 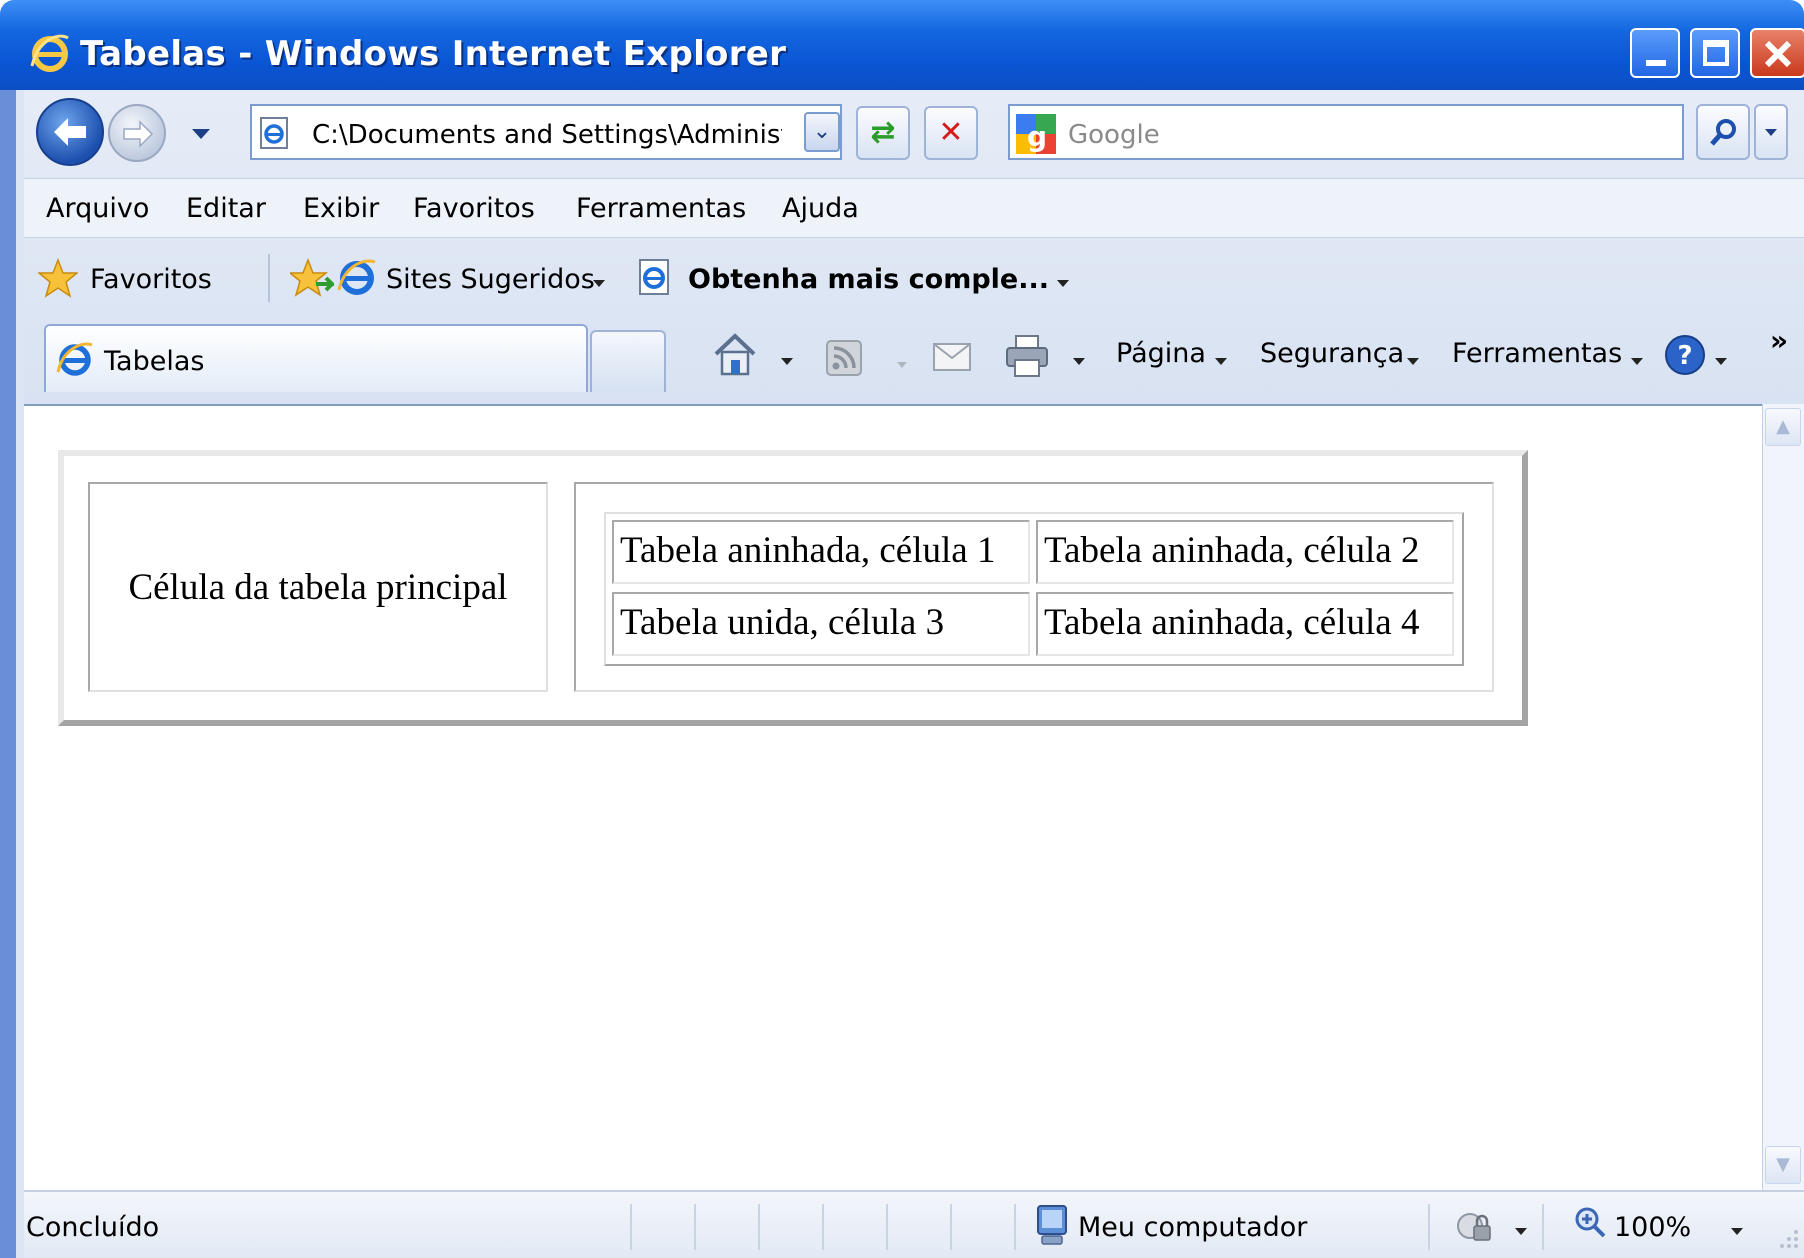 I want to click on scroll-up-button: ▲, so click(x=1783, y=427).